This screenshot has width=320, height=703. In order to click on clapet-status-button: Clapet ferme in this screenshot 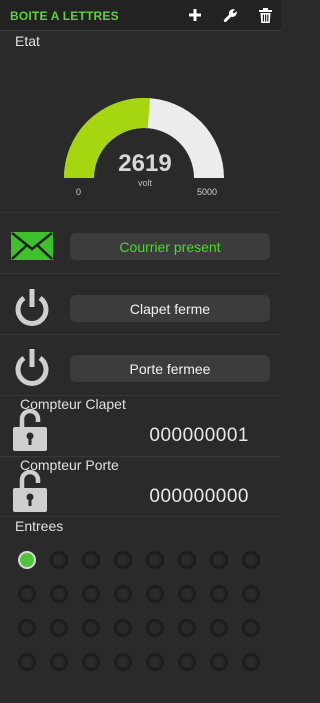, I will do `click(170, 308)`.